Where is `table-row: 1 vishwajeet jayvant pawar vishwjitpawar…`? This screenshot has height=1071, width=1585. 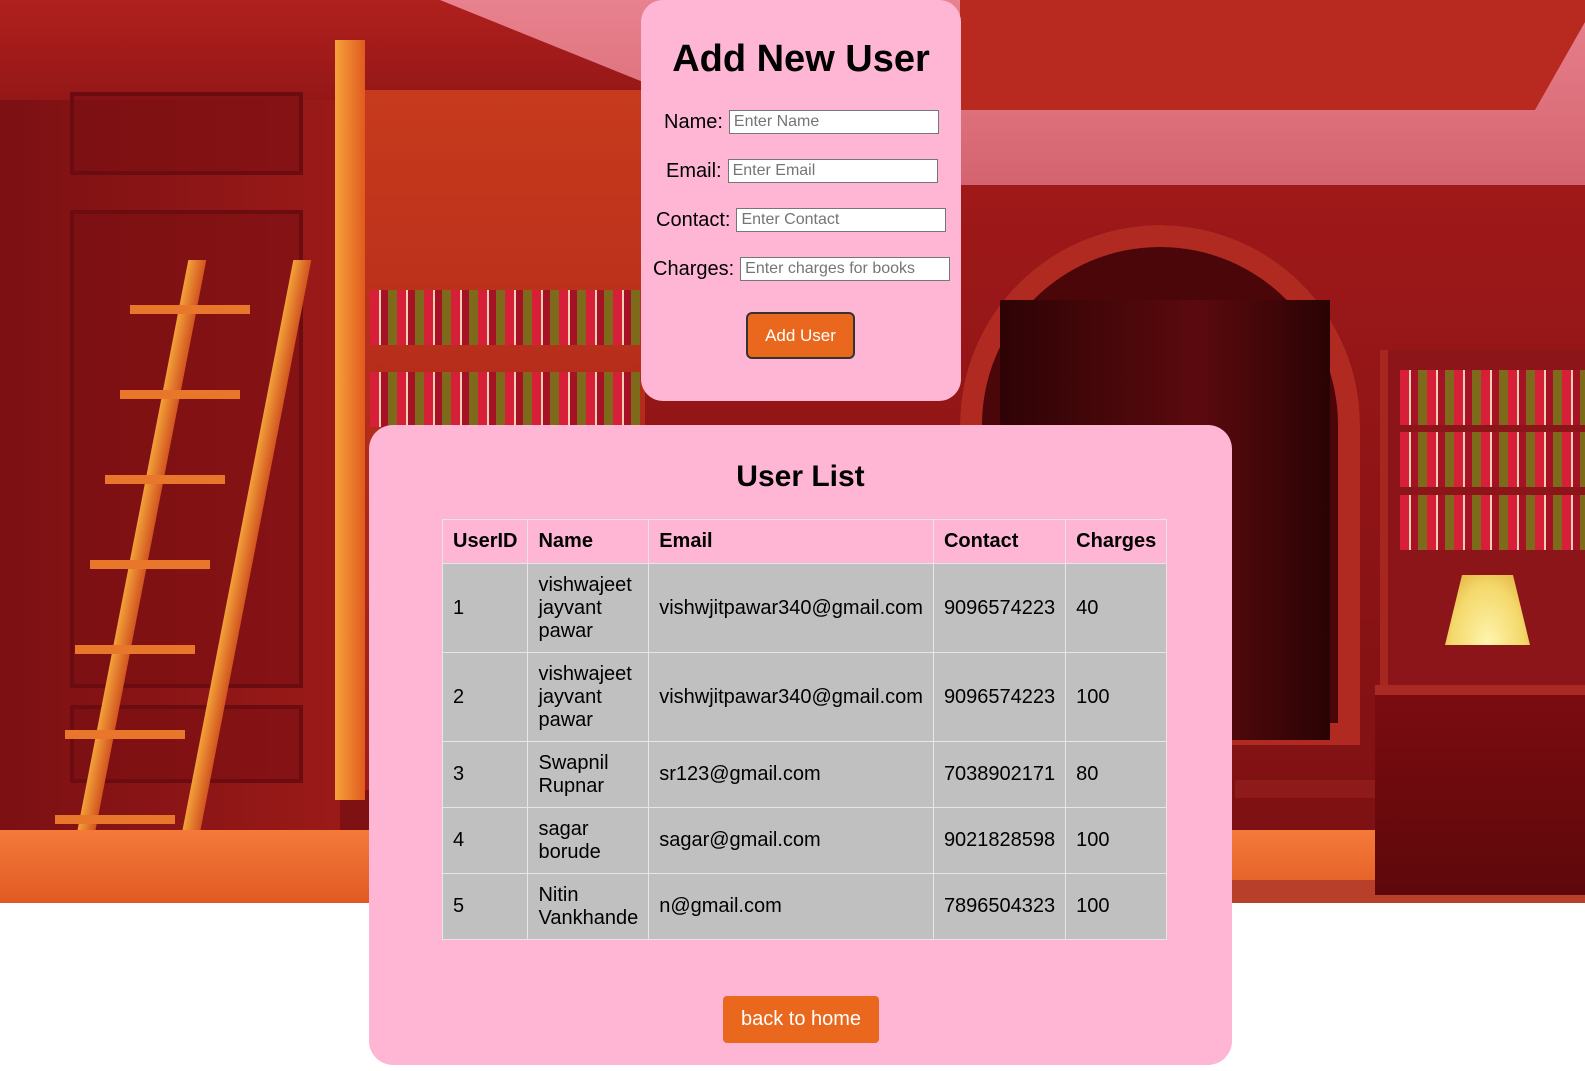 table-row: 1 vishwajeet jayvant pawar vishwjitpawar… is located at coordinates (804, 608).